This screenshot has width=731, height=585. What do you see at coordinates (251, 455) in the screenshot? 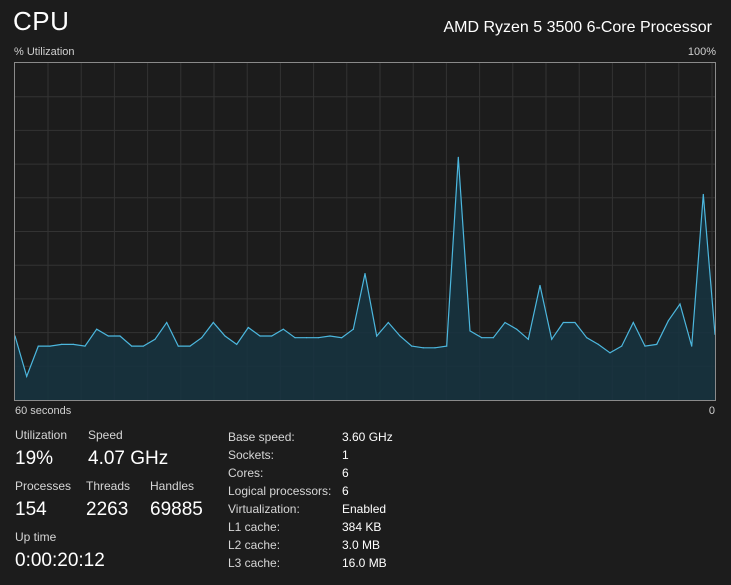
I see `sockets-label: Sockets:` at bounding box center [251, 455].